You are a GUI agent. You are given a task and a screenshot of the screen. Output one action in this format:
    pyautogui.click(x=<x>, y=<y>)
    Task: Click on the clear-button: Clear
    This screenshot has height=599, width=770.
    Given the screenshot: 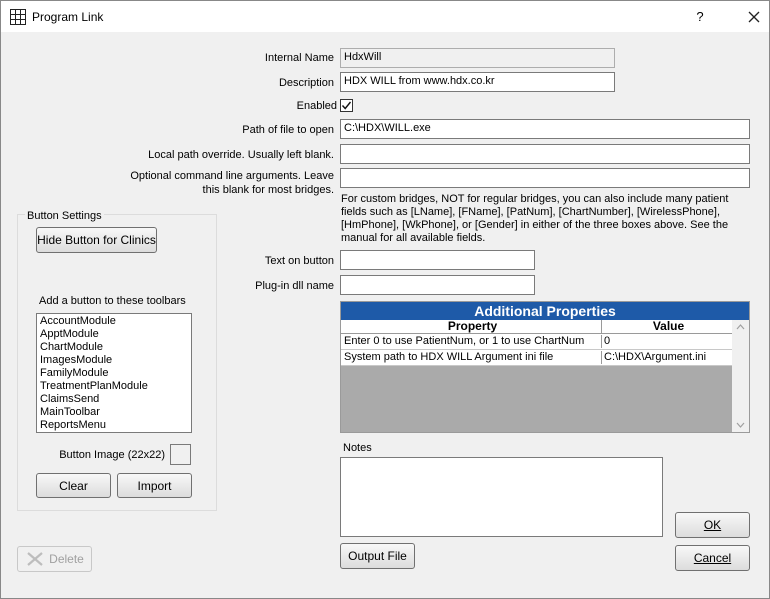 What is the action you would take?
    pyautogui.click(x=73, y=485)
    